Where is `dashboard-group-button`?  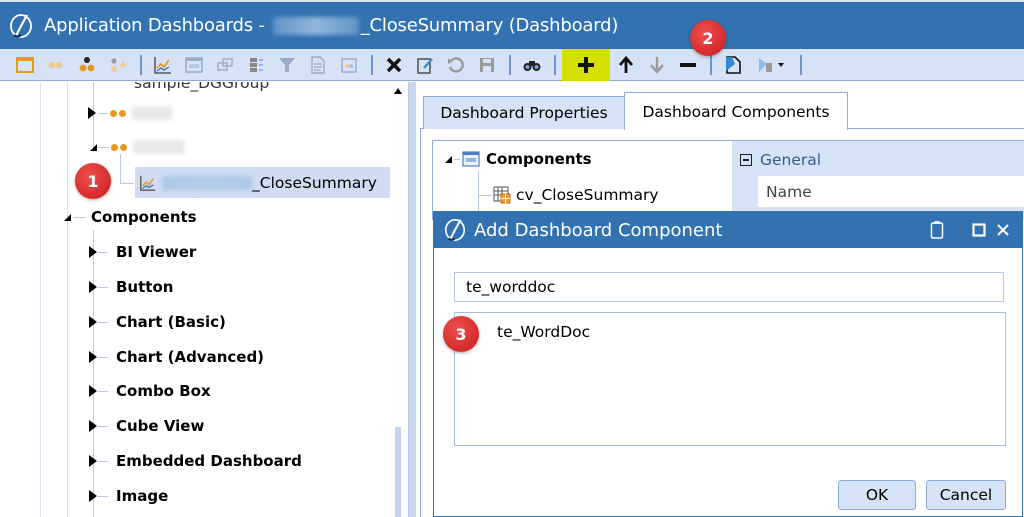
dashboard-group-button is located at coordinates (56, 65).